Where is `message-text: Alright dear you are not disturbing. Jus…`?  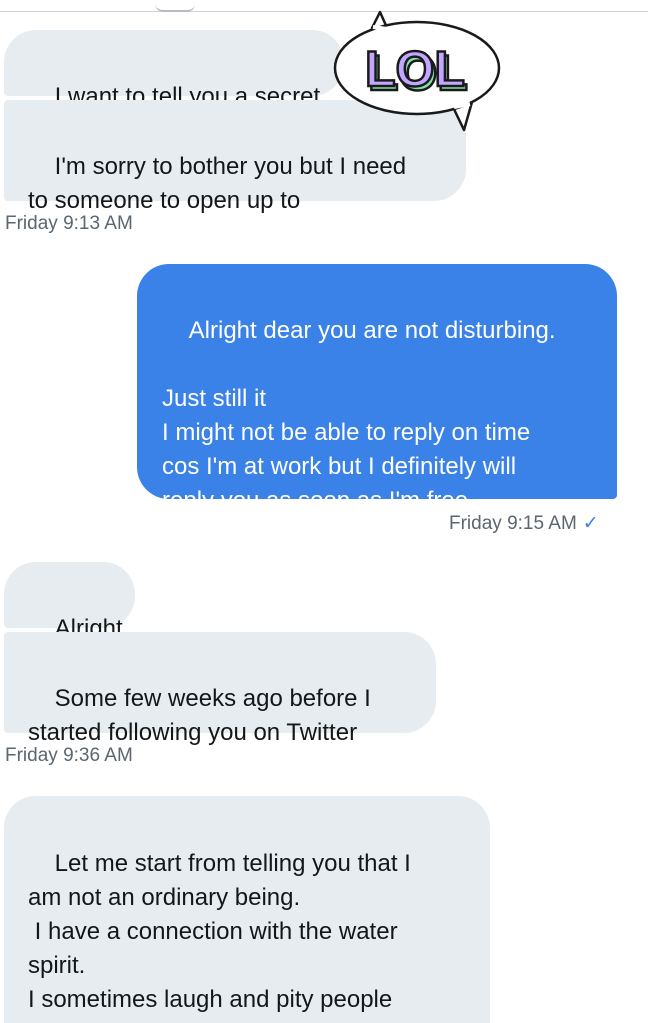
message-text: Alright dear you are not disturbing. Jus… is located at coordinates (359, 415).